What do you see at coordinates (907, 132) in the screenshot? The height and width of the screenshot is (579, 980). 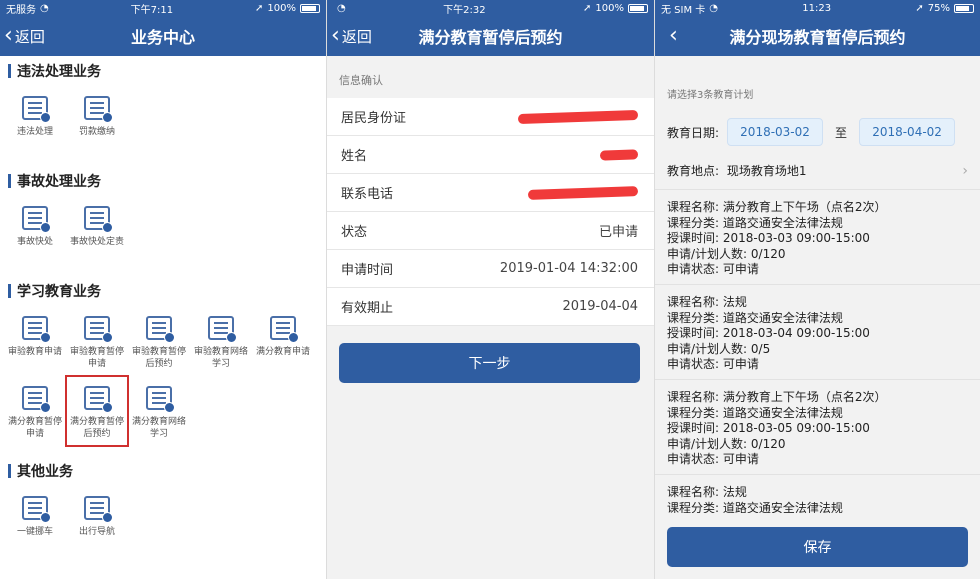 I see `end-date-picker: 2018-04-02` at bounding box center [907, 132].